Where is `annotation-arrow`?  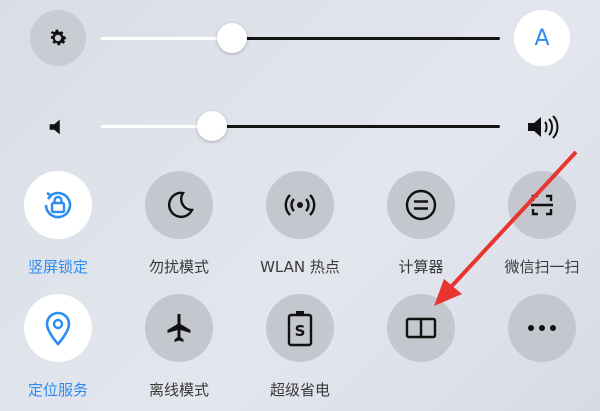 annotation-arrow is located at coordinates (506, 228).